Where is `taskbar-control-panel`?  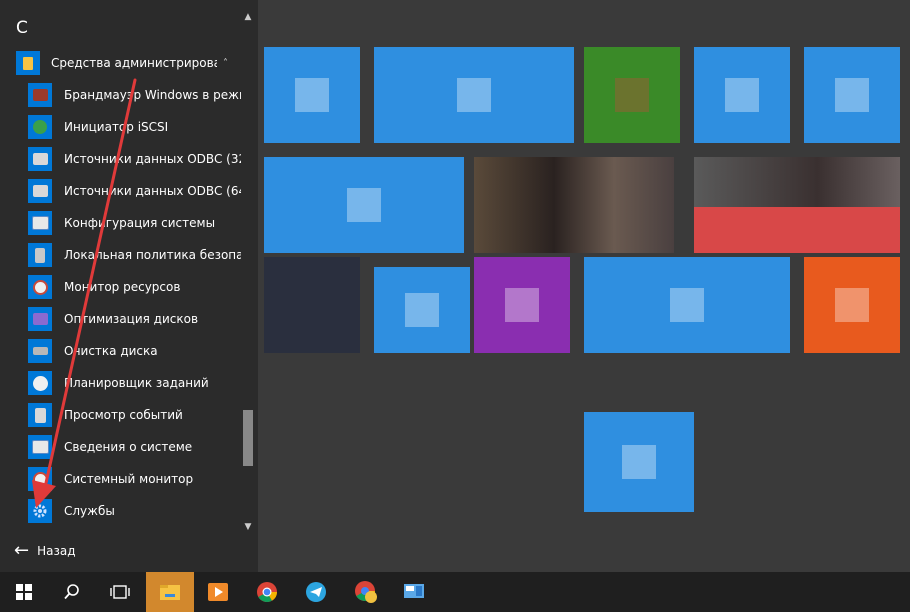
taskbar-control-panel is located at coordinates (414, 592).